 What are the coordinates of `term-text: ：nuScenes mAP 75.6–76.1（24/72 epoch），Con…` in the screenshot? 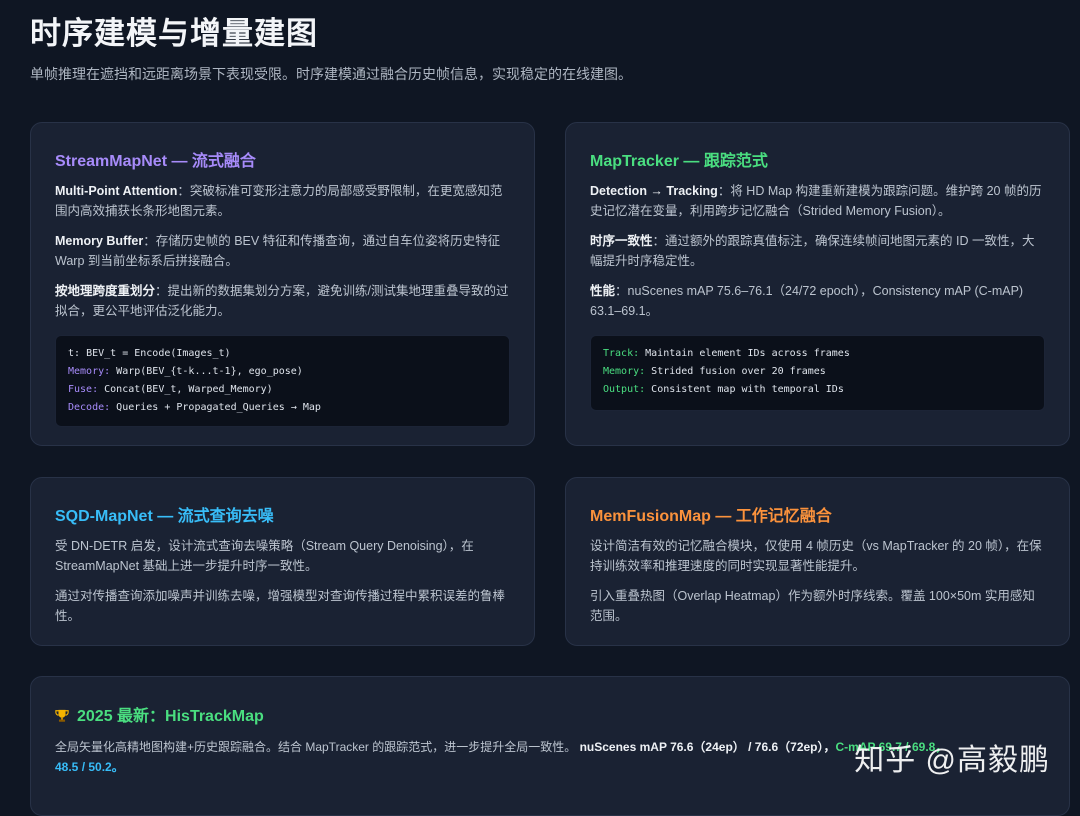 It's located at (807, 301).